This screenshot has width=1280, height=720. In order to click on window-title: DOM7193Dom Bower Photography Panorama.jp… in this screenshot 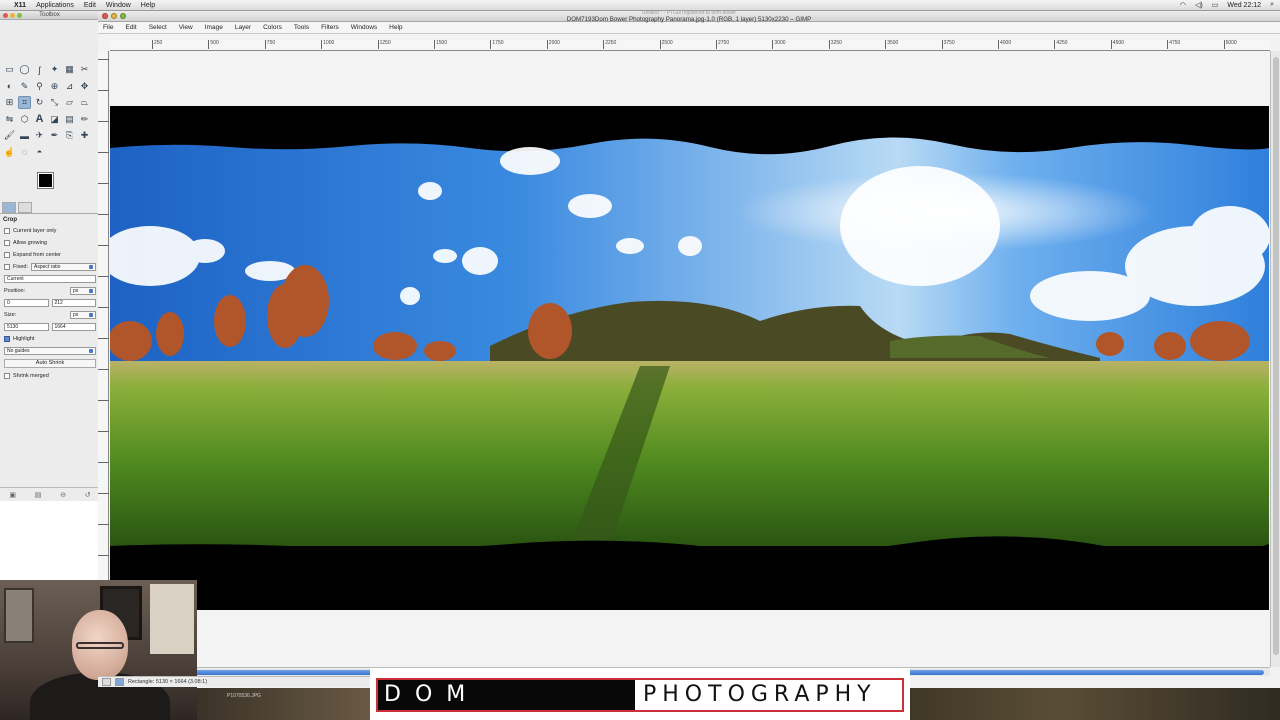, I will do `click(689, 19)`.